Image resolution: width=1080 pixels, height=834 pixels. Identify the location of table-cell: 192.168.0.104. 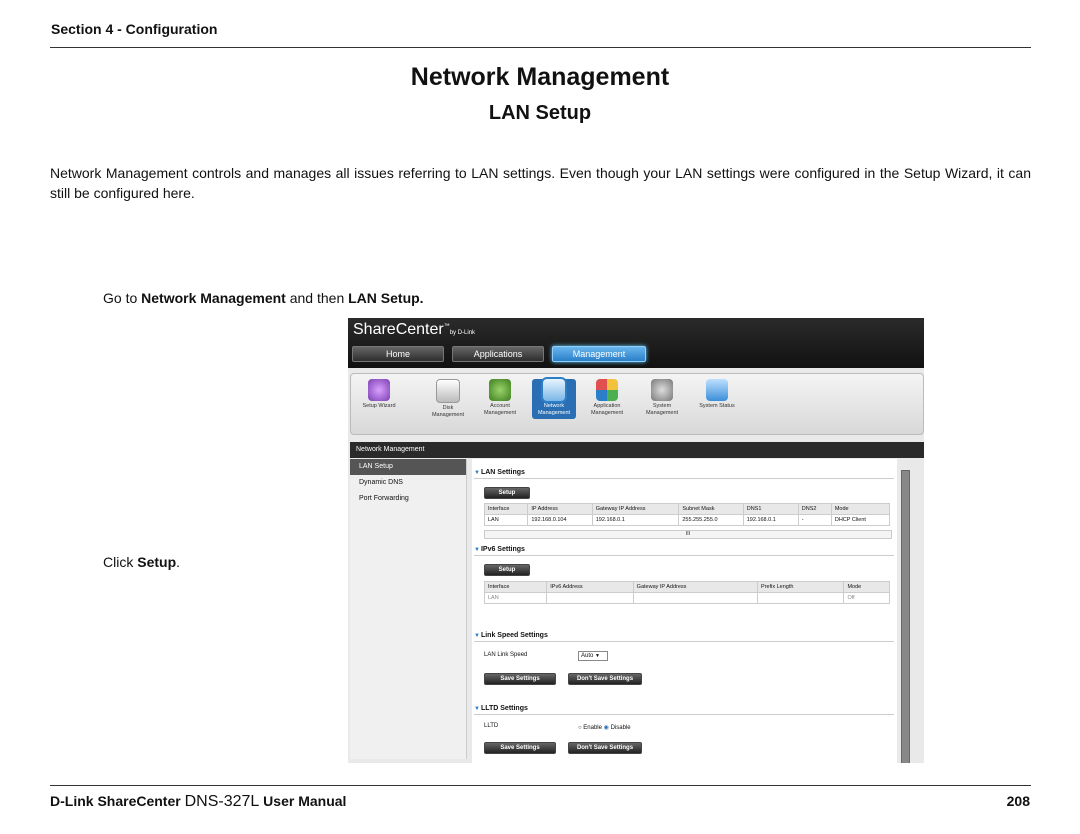
(560, 520).